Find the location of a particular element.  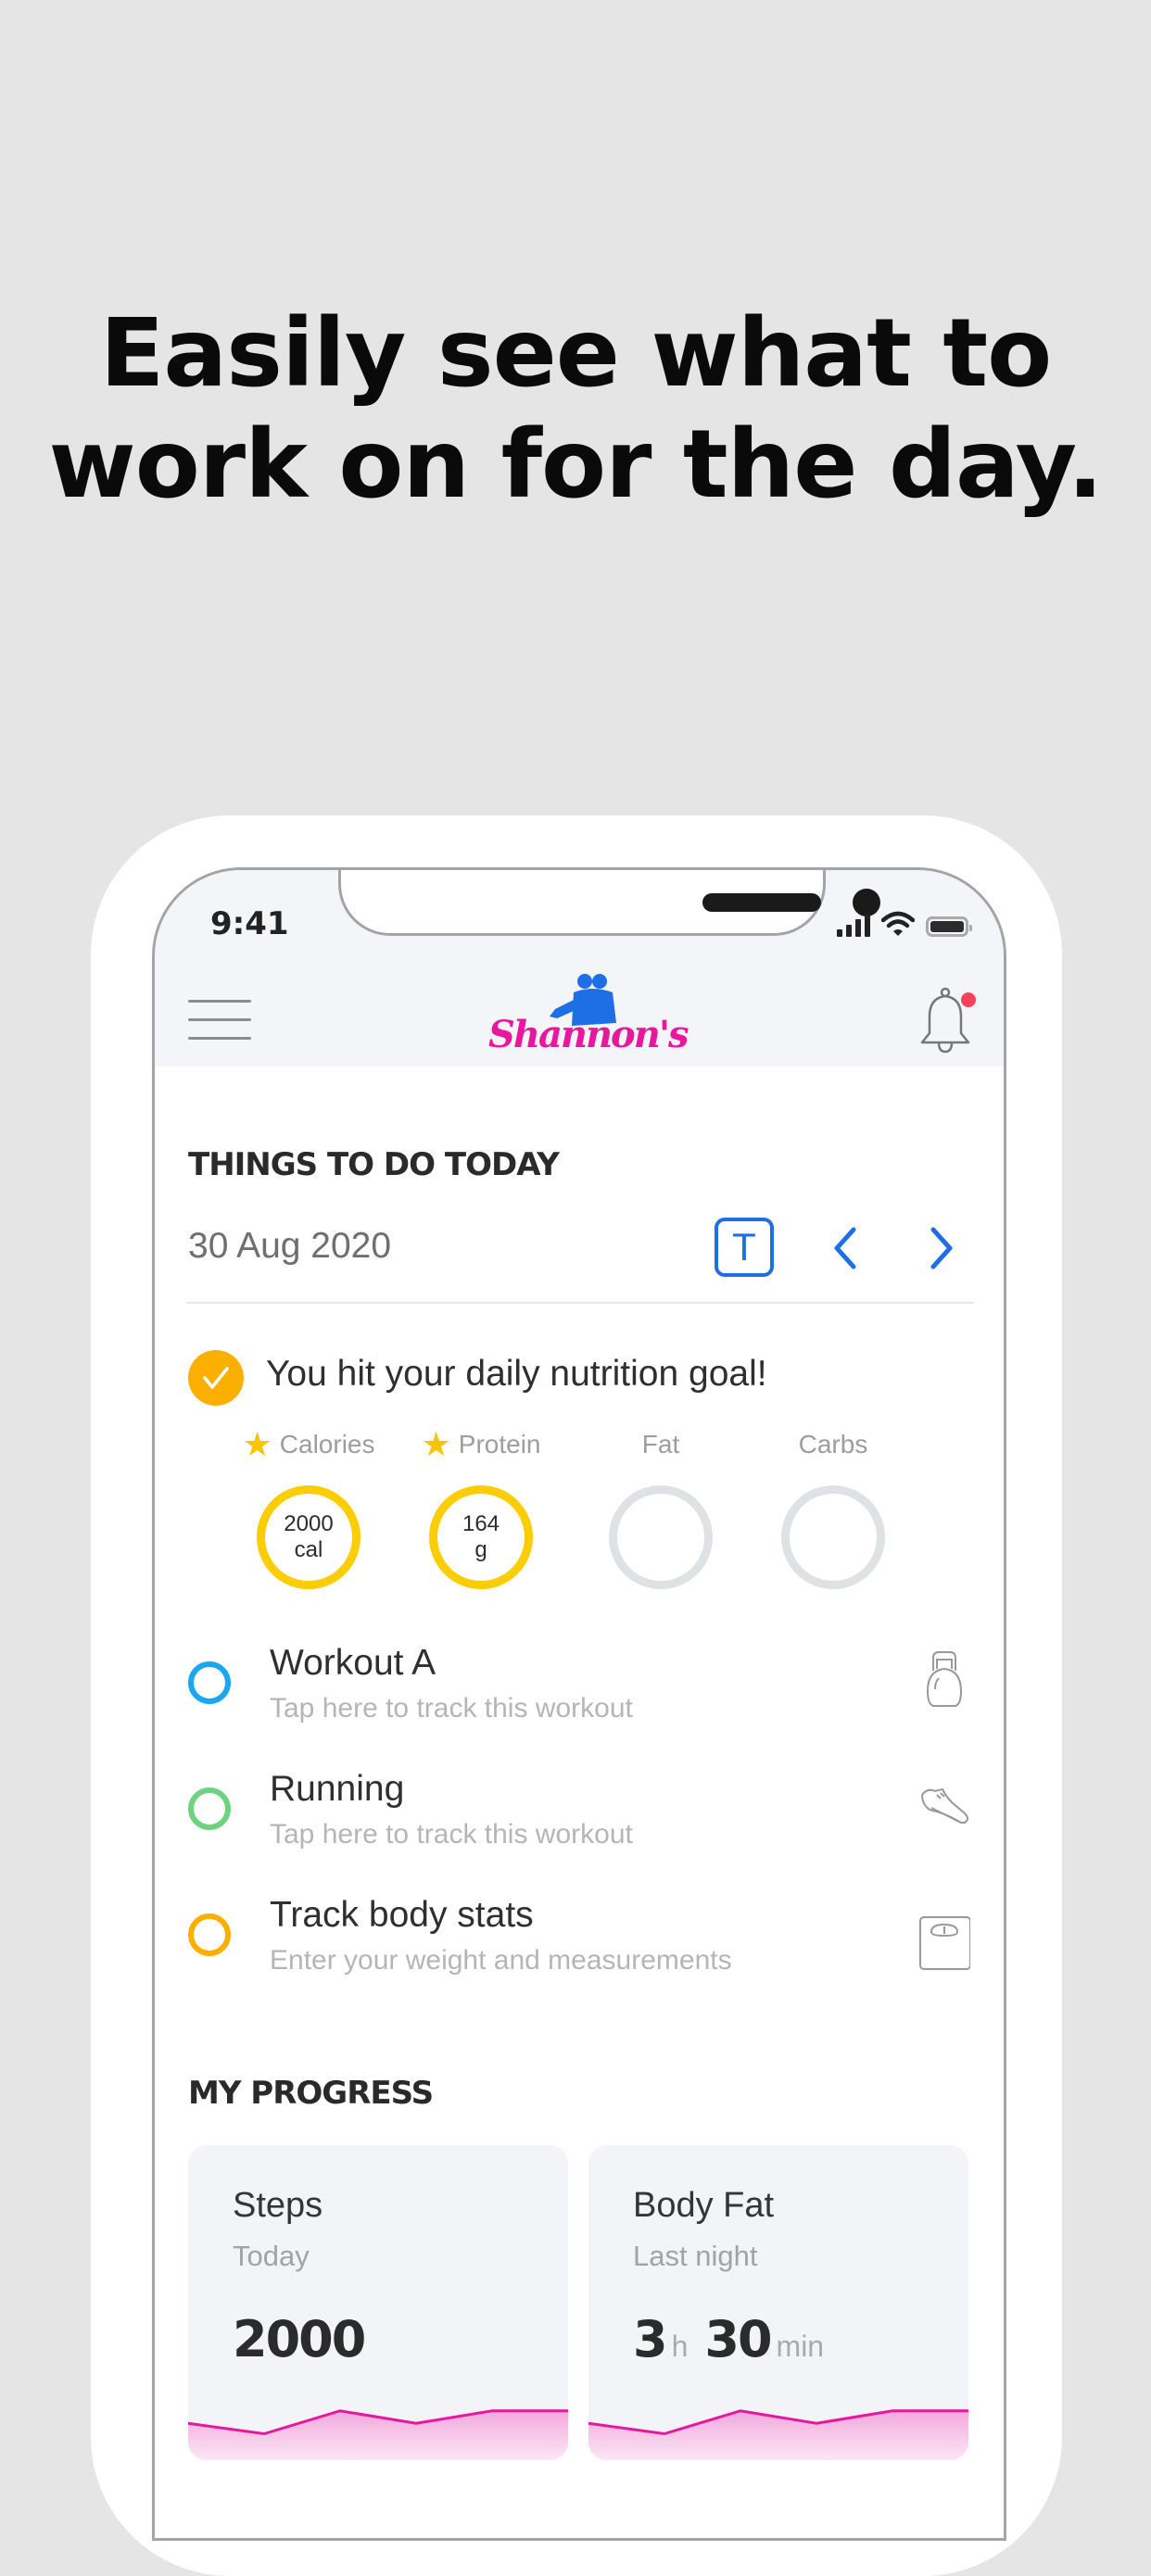

steps-value: 2000 is located at coordinates (299, 2339).